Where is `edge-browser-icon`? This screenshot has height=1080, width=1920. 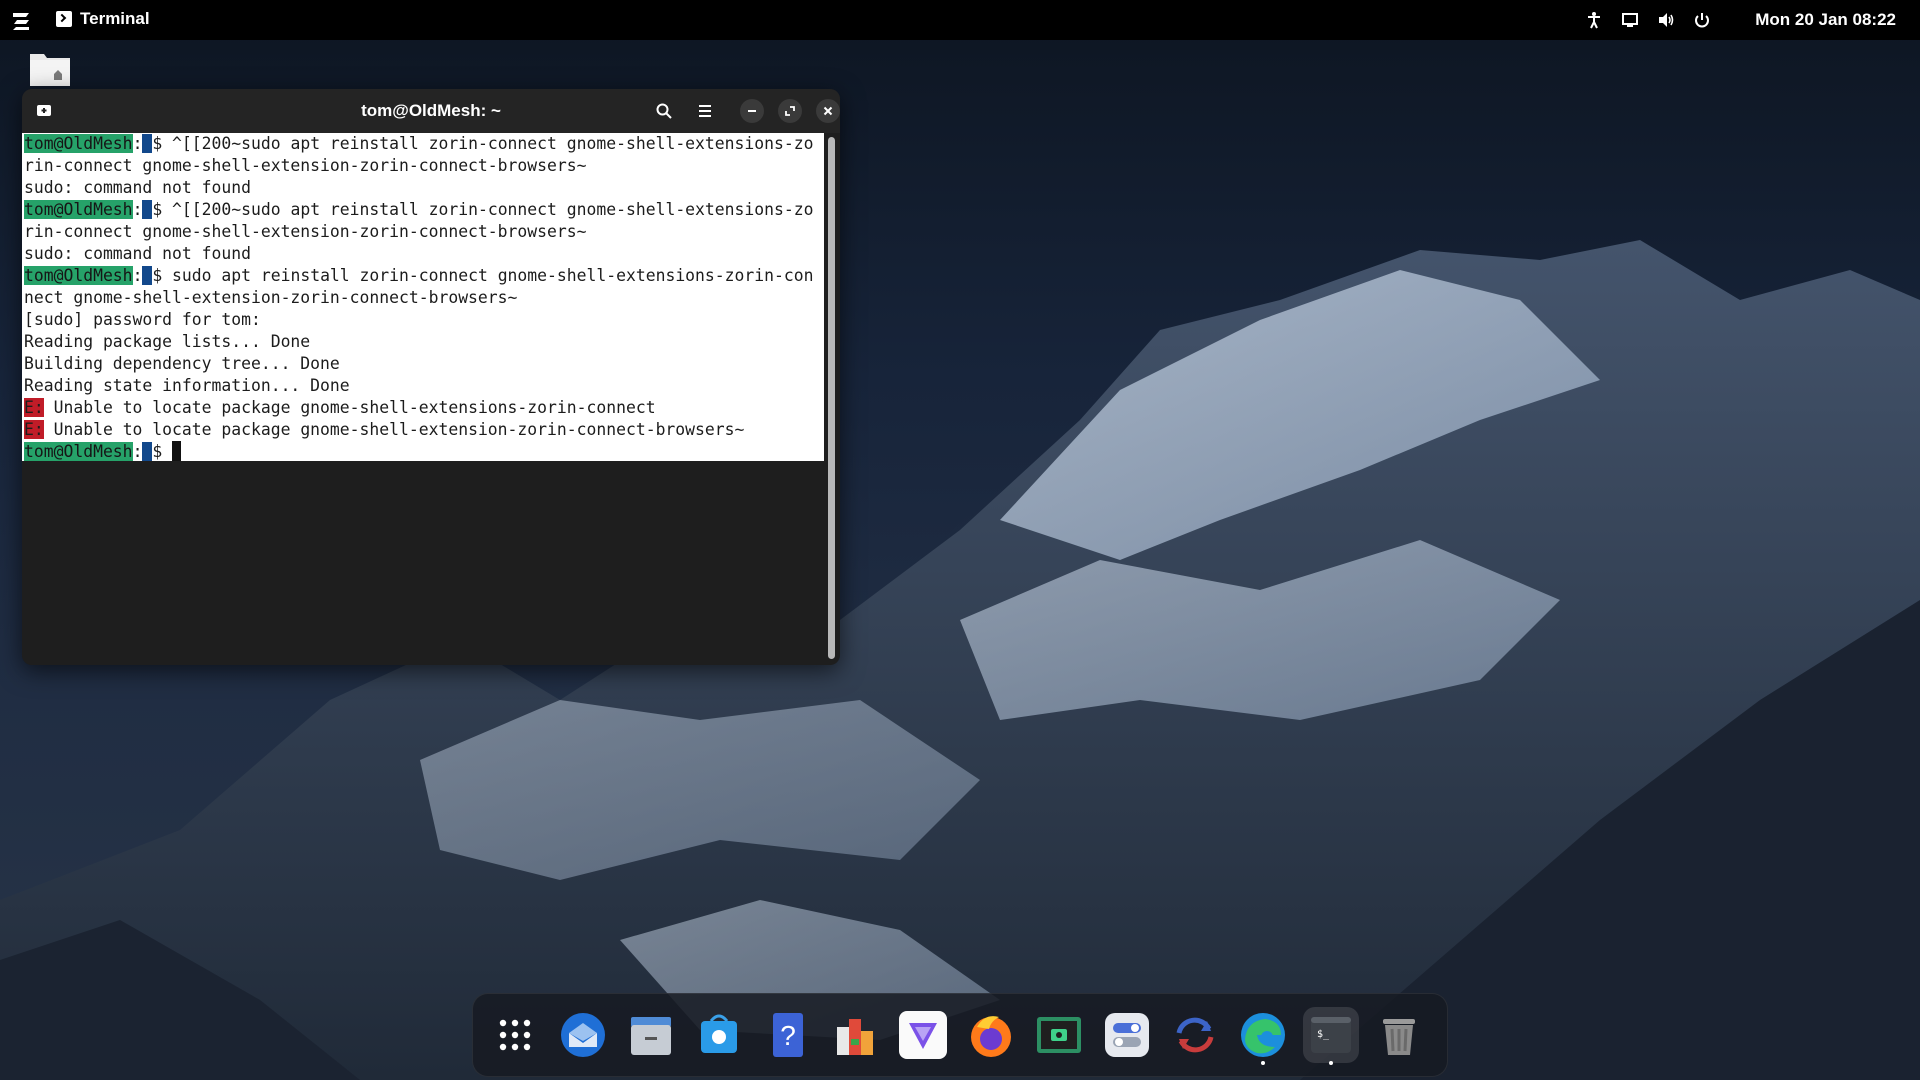
edge-browser-icon is located at coordinates (1263, 1035).